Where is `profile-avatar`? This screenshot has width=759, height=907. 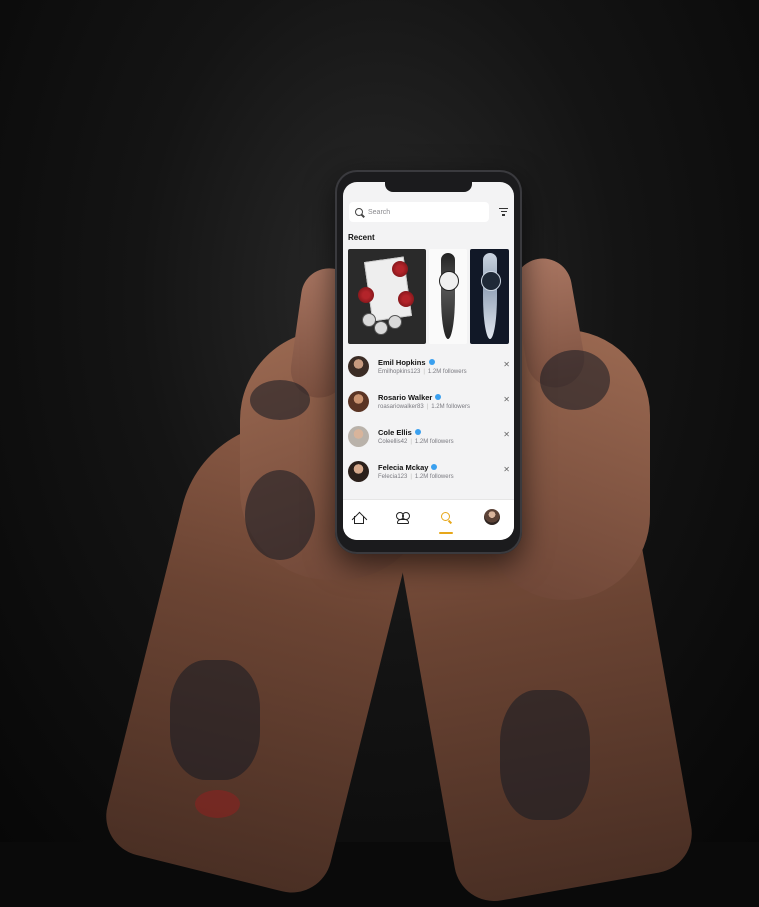
profile-avatar is located at coordinates (492, 517).